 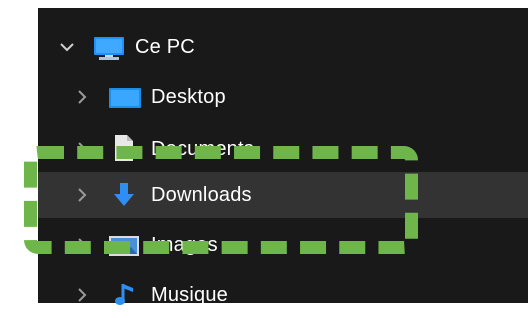 I want to click on tree-item-label: Ce PC, so click(x=165, y=47).